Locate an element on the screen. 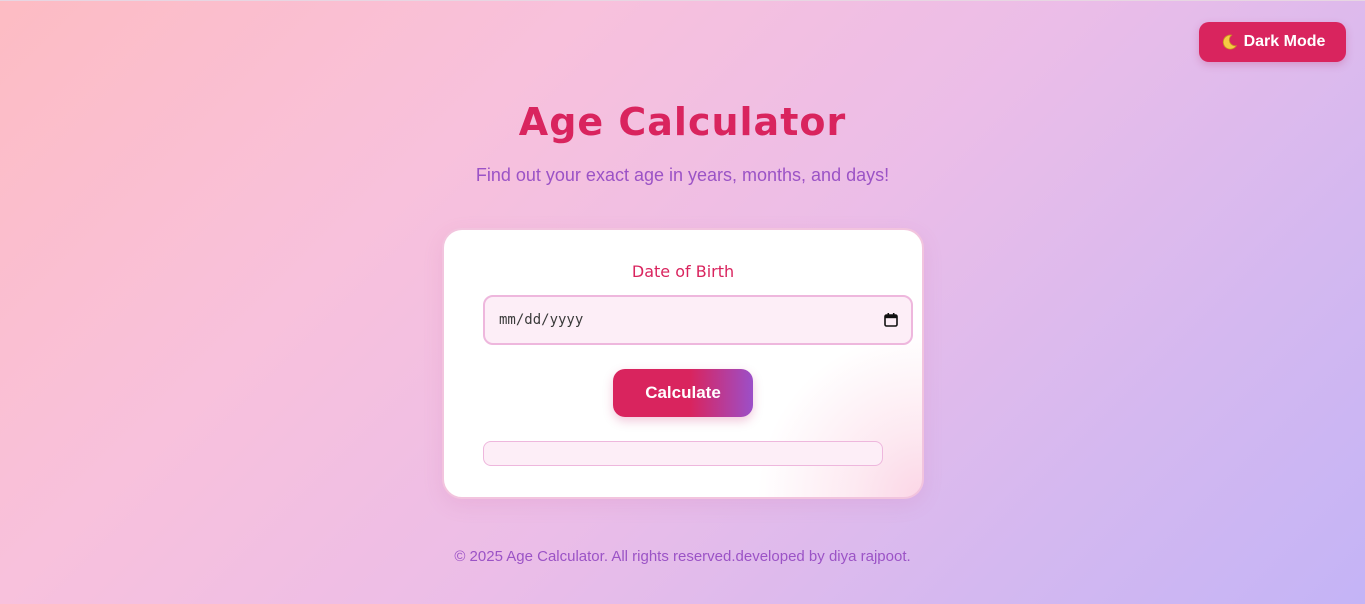  dark-mode-label: Dark Mode is located at coordinates (1284, 41).